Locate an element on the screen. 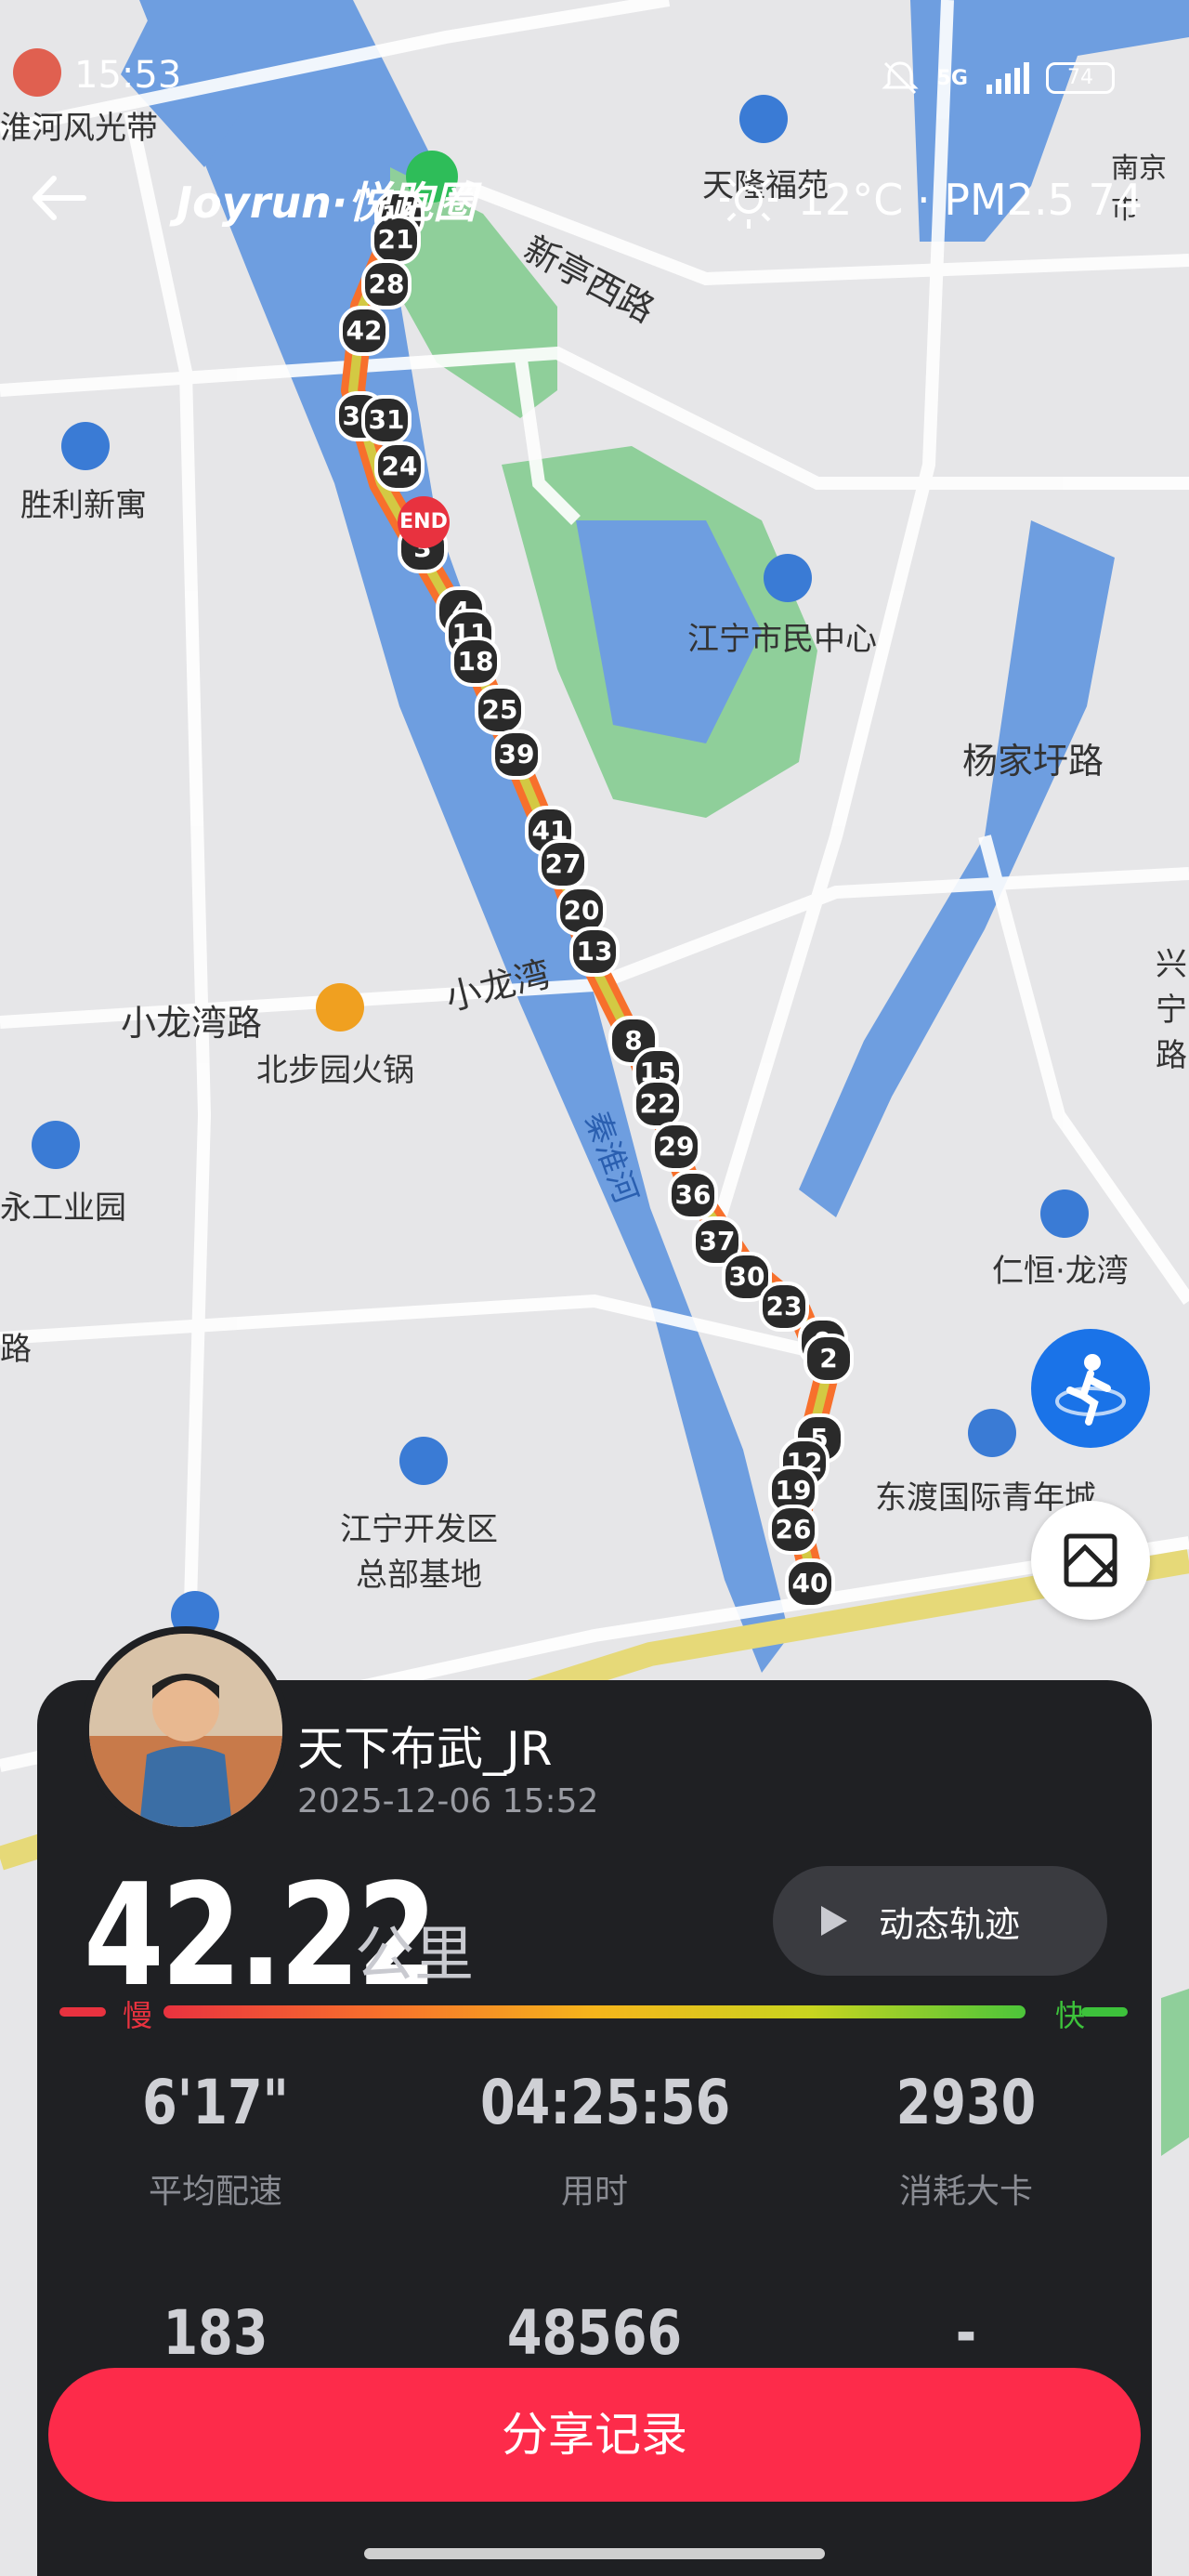 This screenshot has height=2576, width=1189. back-arrow-icon is located at coordinates (59, 197).